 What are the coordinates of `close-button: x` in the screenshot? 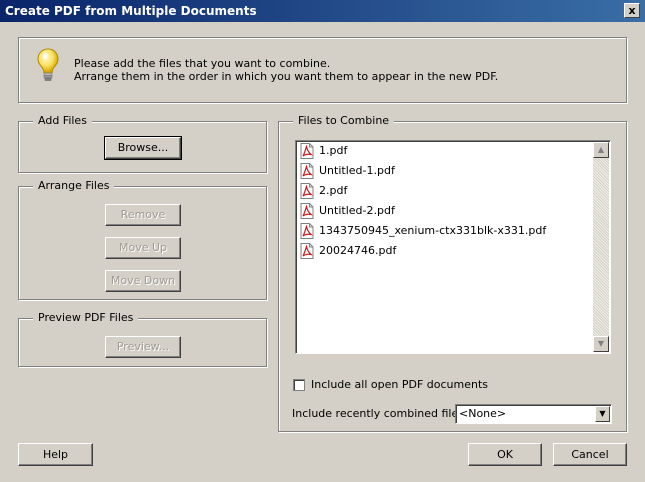 It's located at (632, 10).